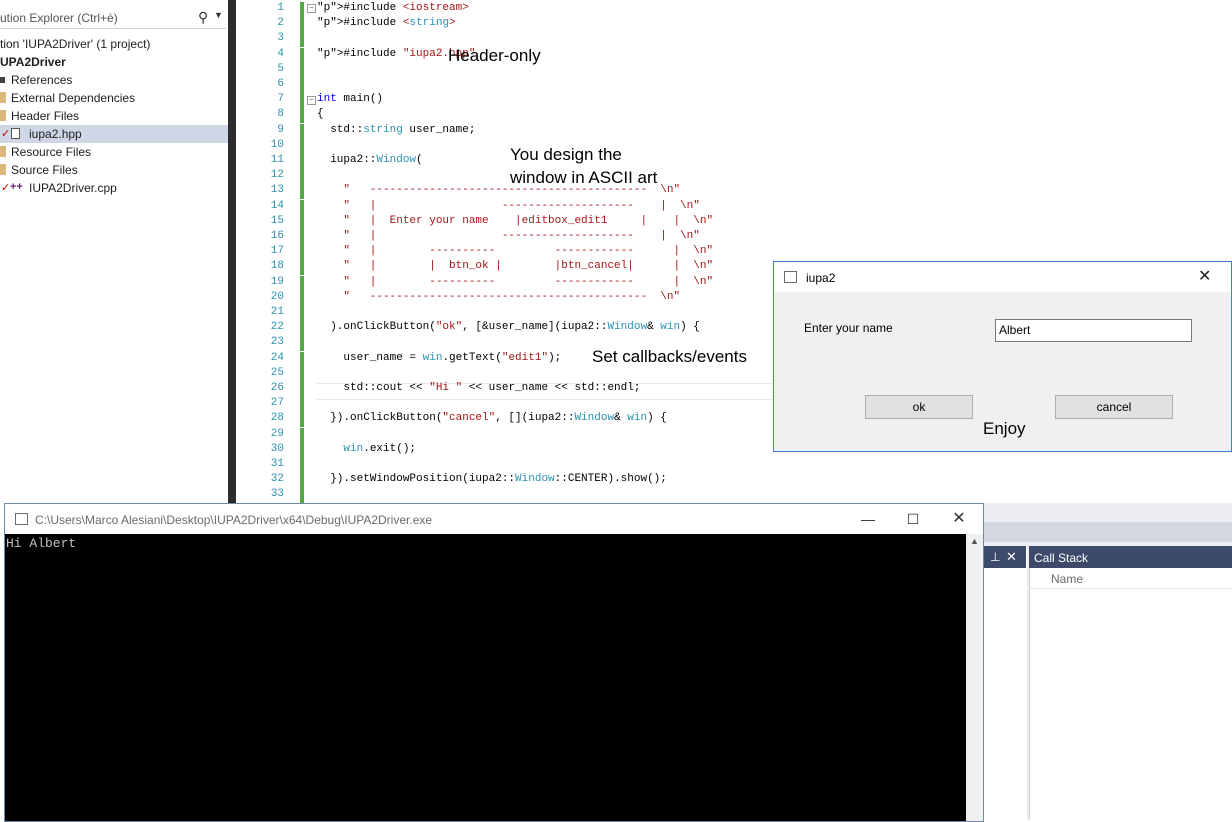  What do you see at coordinates (41, 543) in the screenshot?
I see `console-text: Hi Albert` at bounding box center [41, 543].